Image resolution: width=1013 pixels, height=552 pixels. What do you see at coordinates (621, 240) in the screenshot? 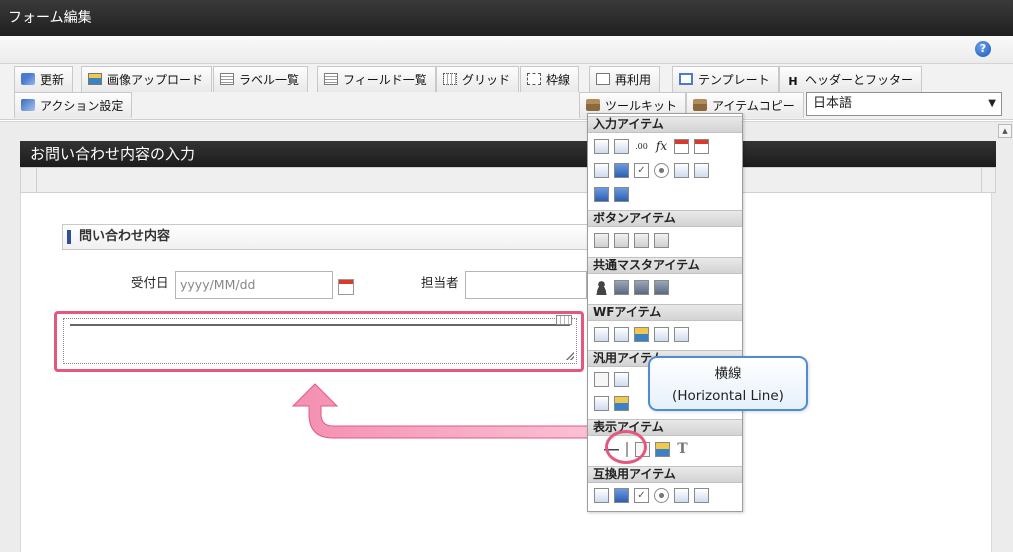
I see `next-button-icon` at bounding box center [621, 240].